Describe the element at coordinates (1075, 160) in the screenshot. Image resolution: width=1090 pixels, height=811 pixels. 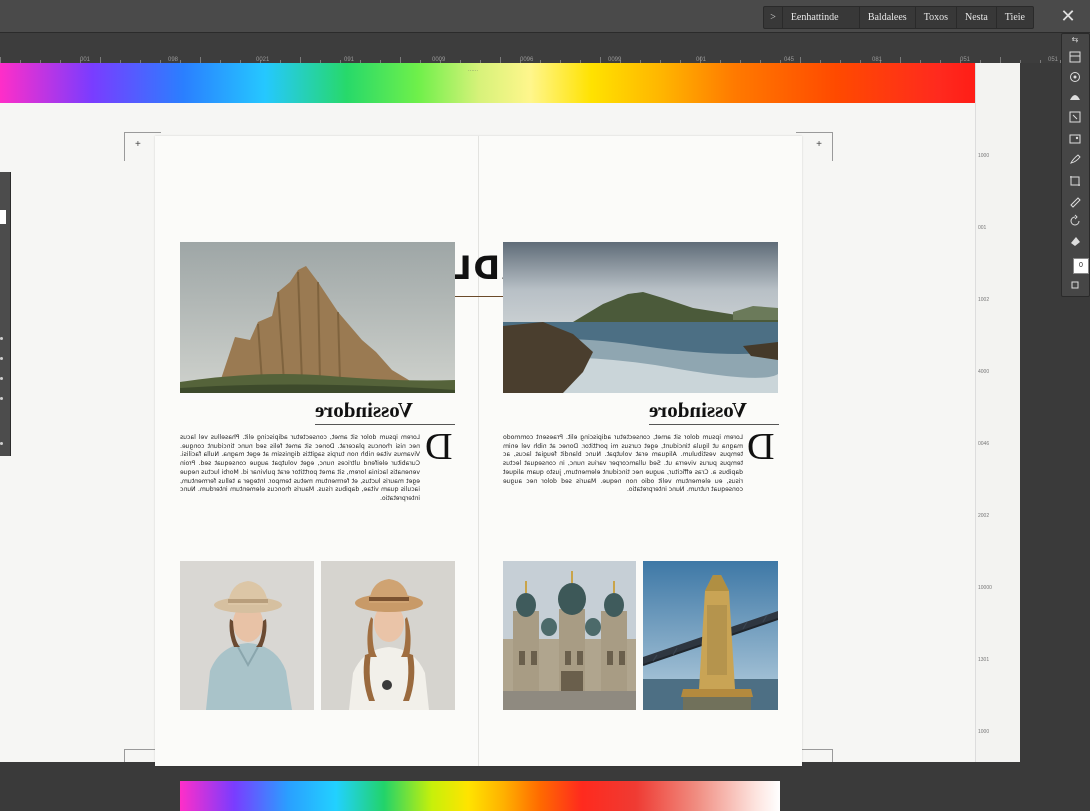
I see `brush-icon` at that location.